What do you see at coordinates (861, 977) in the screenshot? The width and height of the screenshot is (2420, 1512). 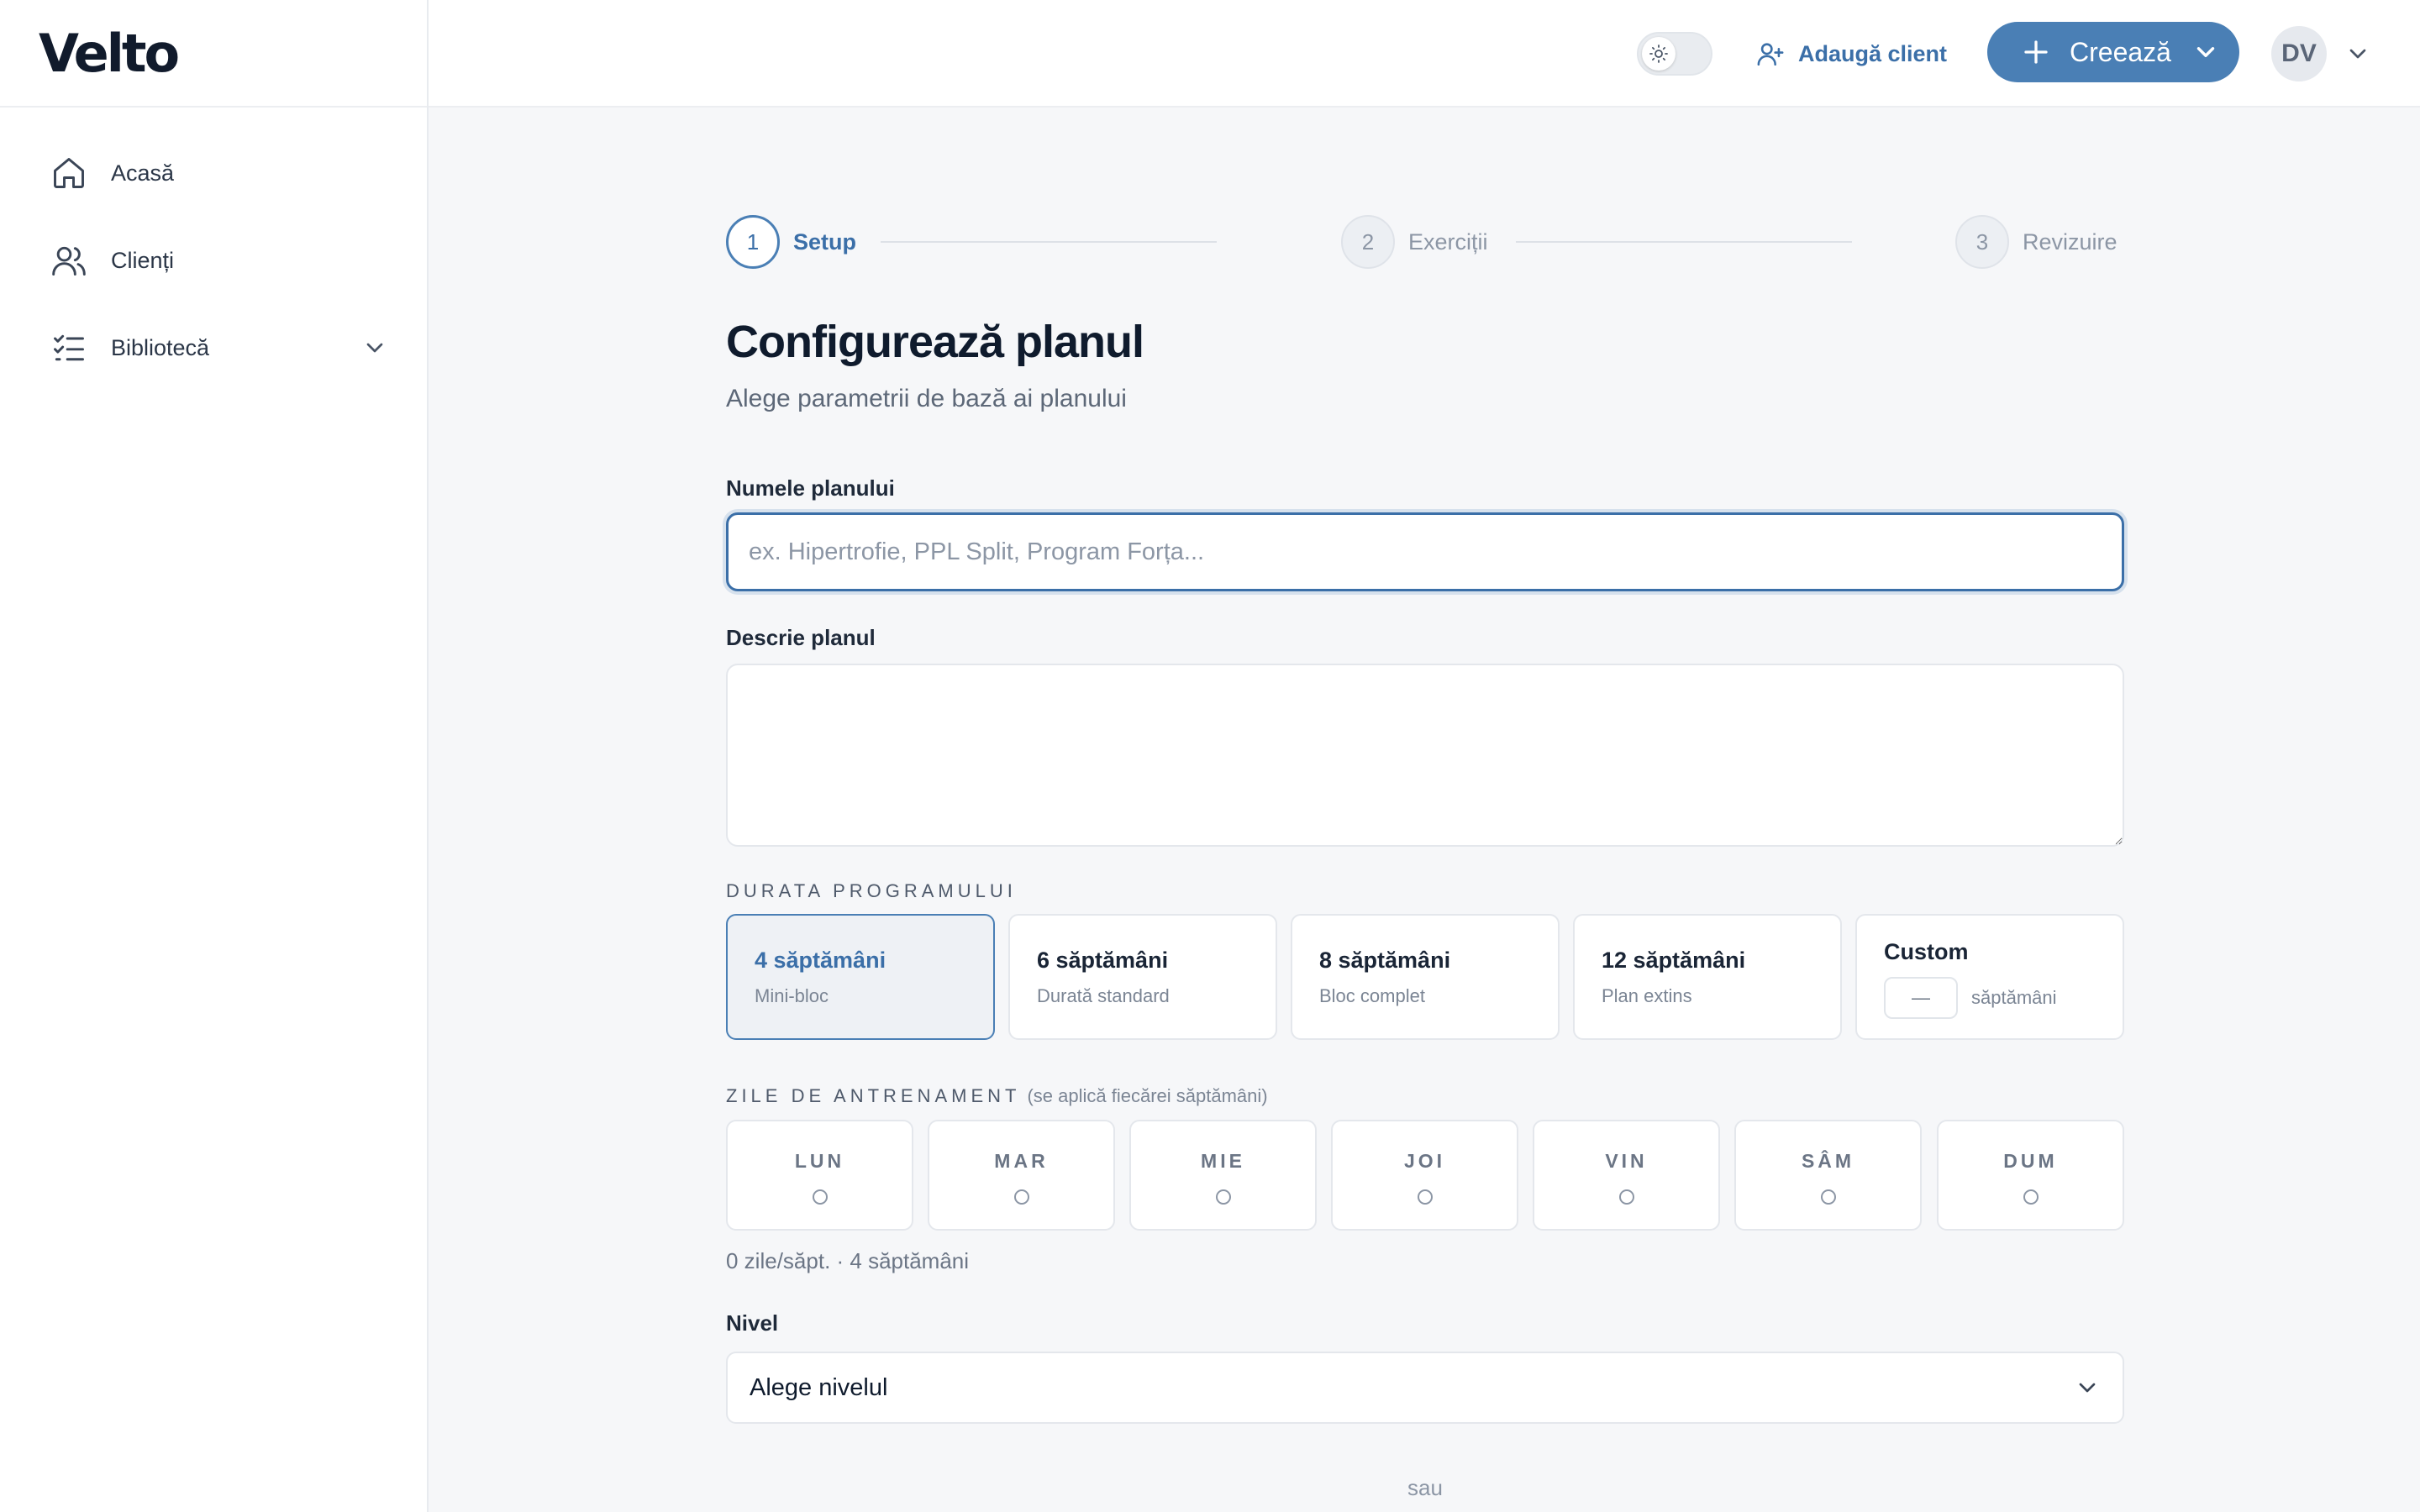 I see `duration-option-4-weeks: 4 săptămâni Mini-bloc` at bounding box center [861, 977].